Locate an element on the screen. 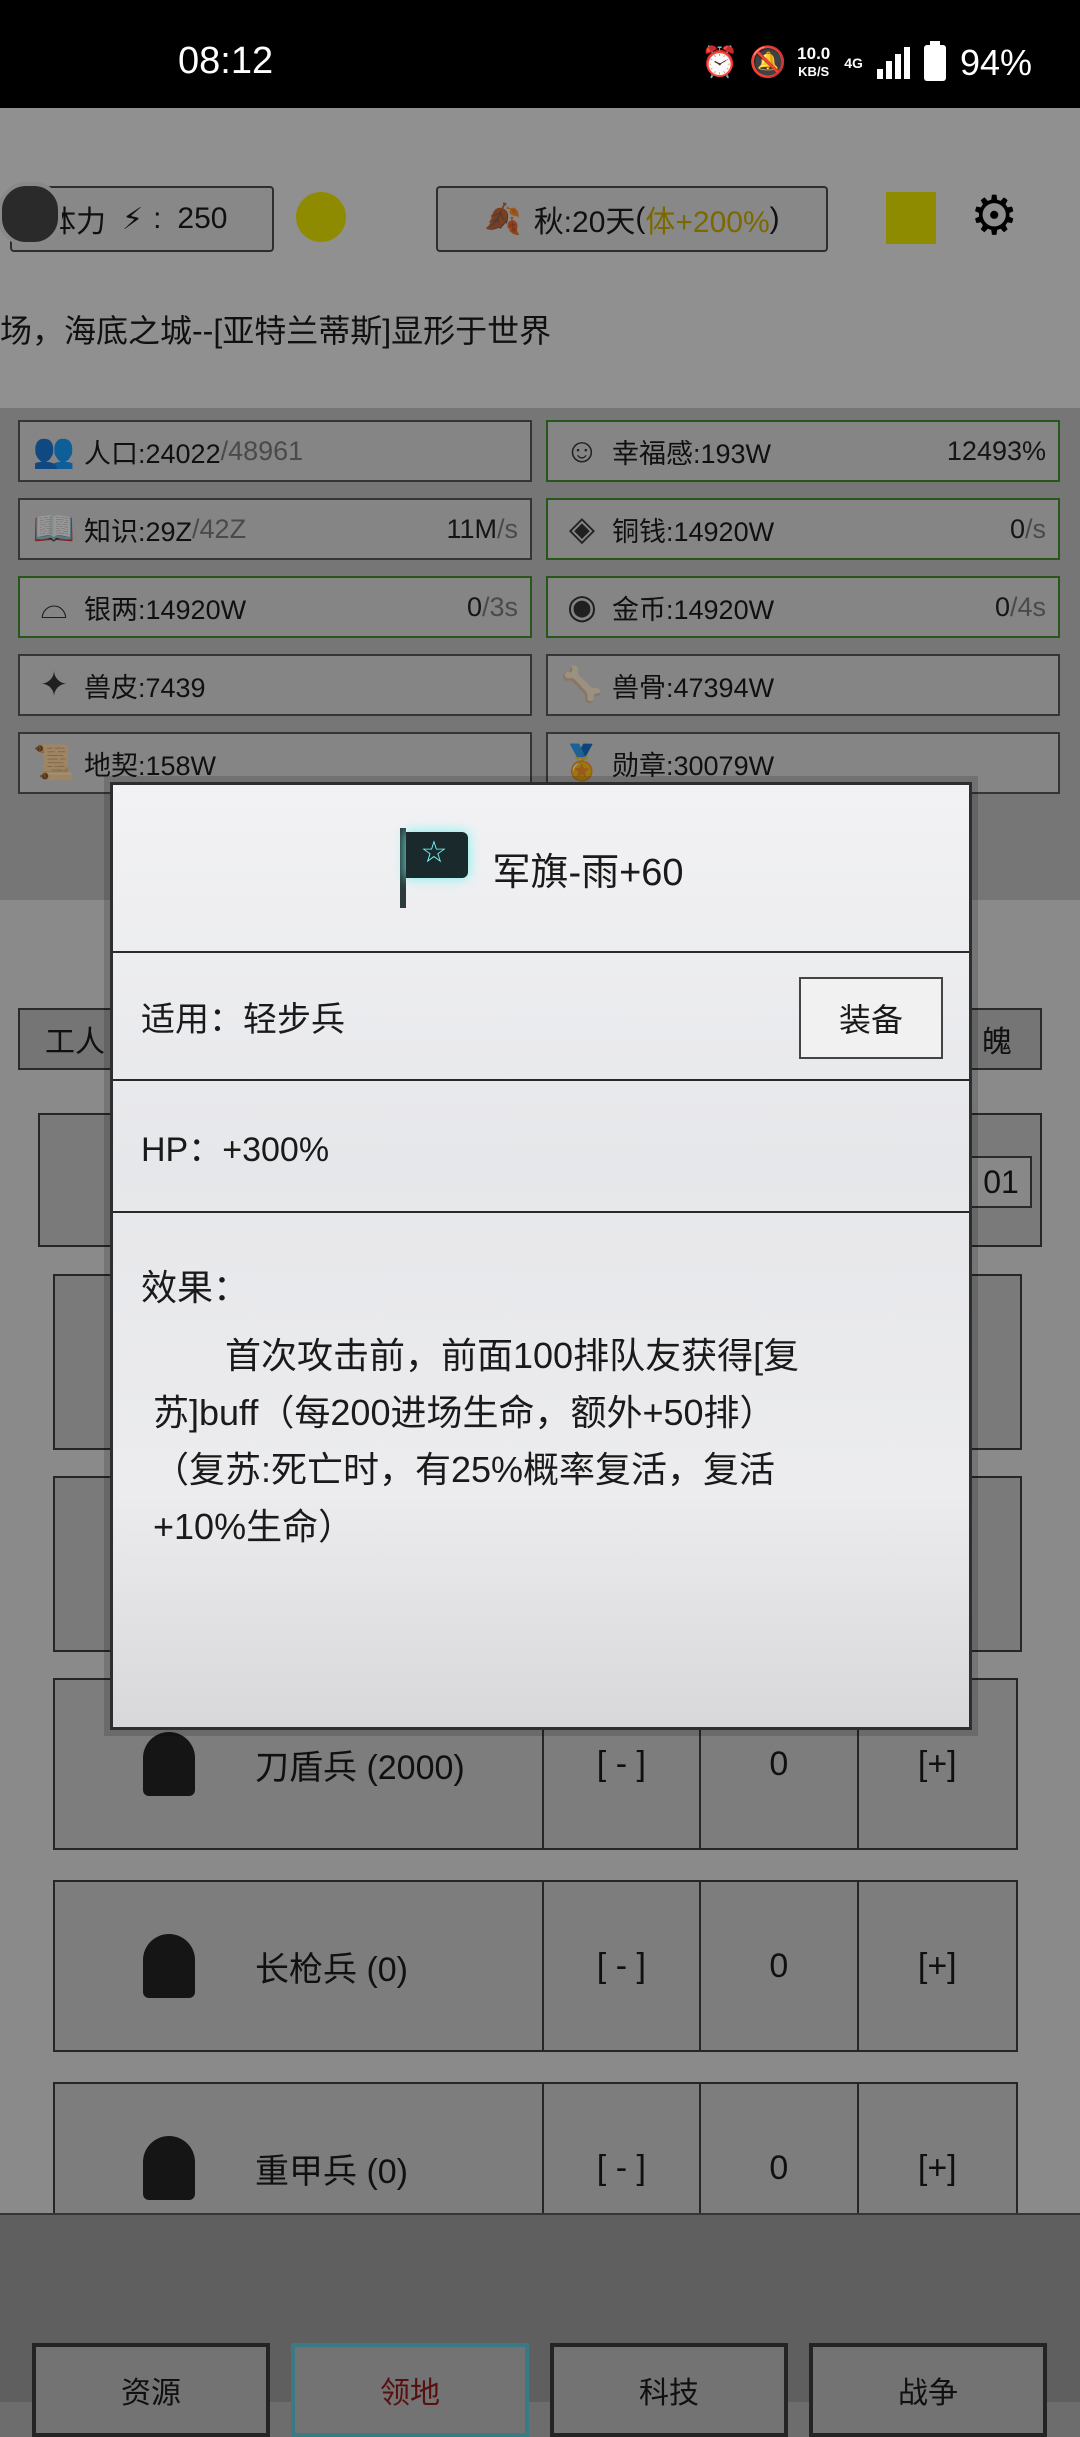 Image resolution: width=1080 pixels, height=2437 pixels. unit-count: 0 is located at coordinates (780, 1966).